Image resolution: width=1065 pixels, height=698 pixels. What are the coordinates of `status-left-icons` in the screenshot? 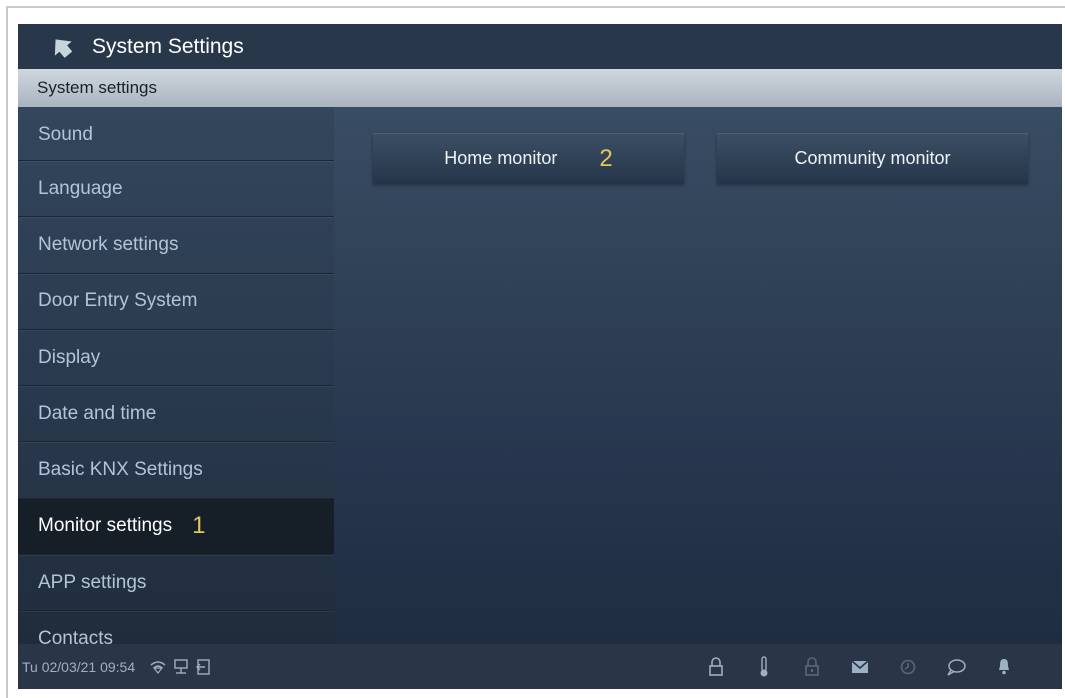 It's located at (180, 666).